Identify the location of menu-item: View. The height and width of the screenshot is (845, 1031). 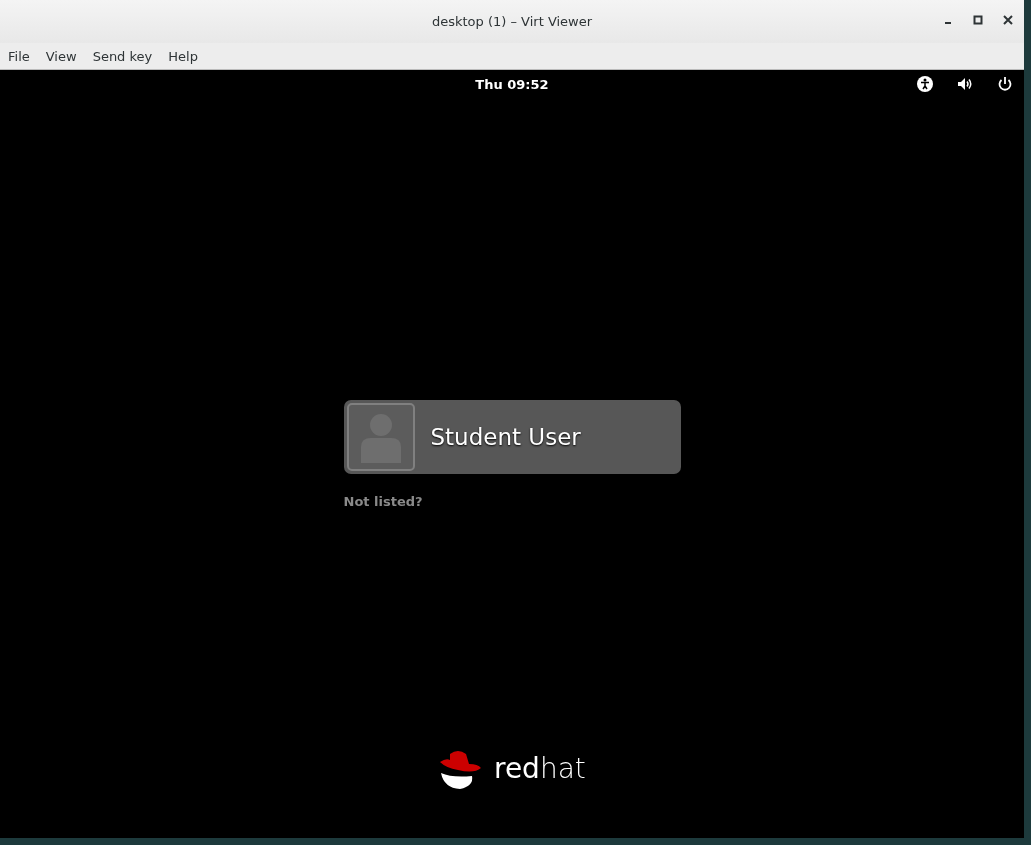
(61, 56).